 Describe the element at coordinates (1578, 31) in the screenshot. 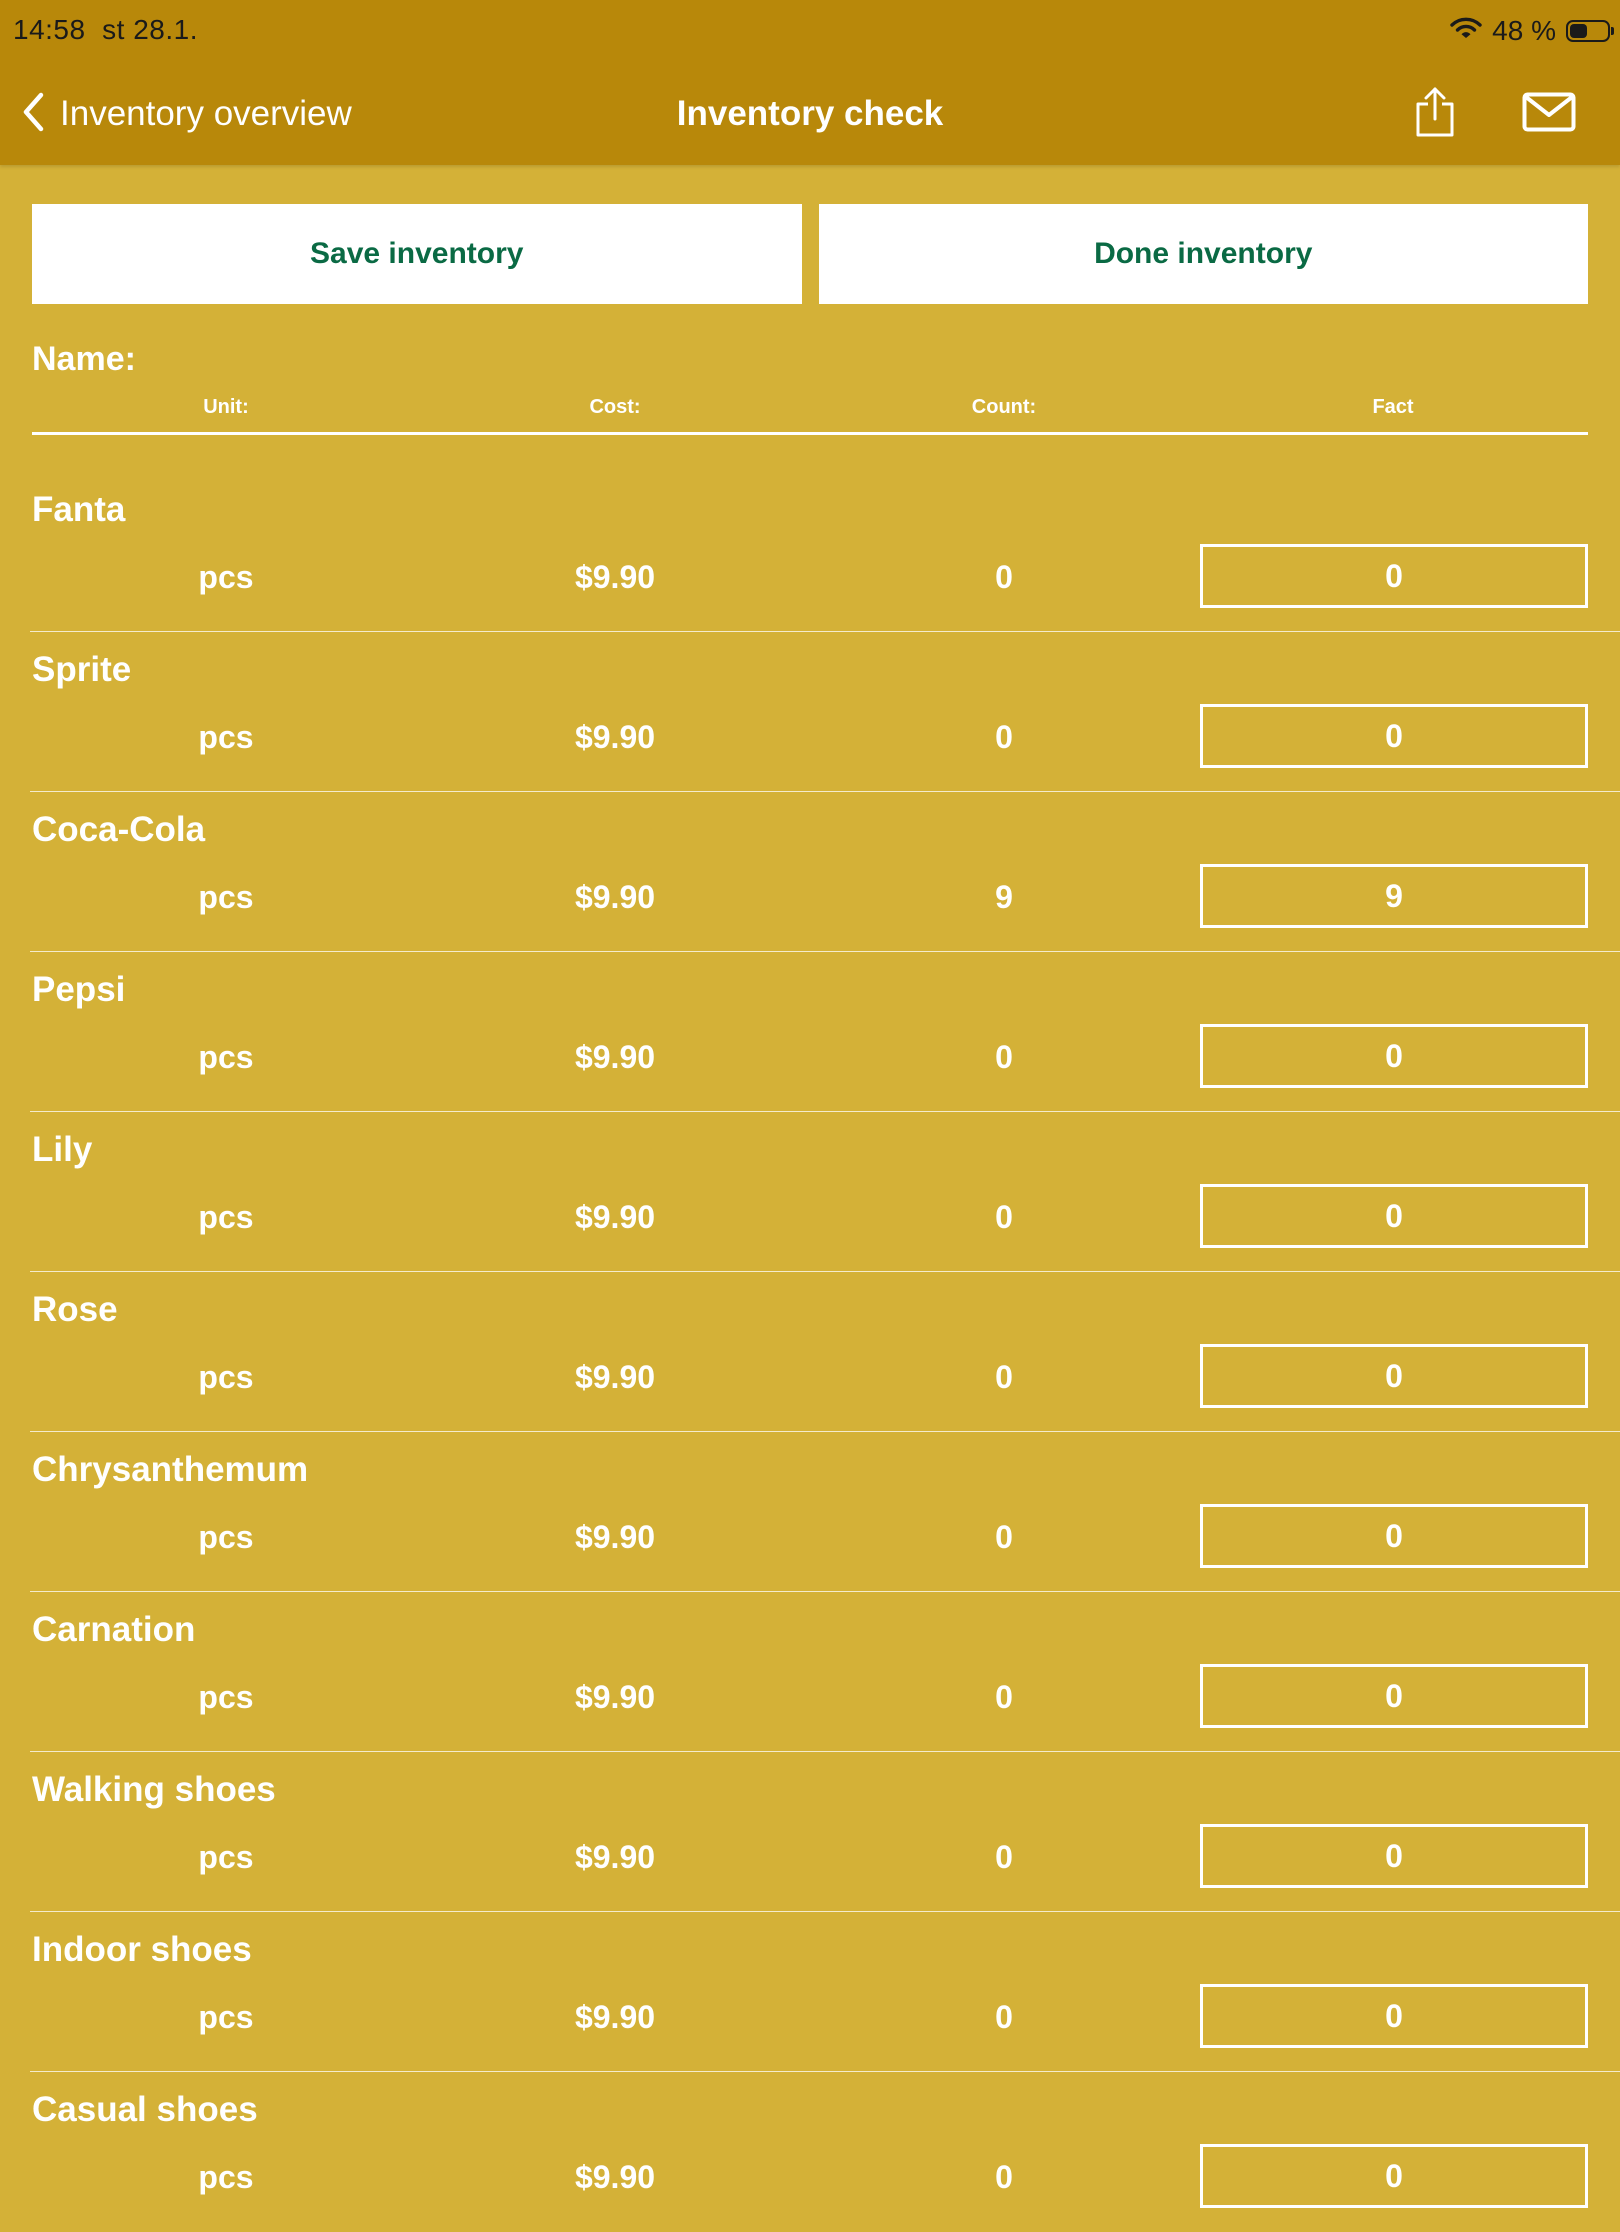

I see `battery-fill` at that location.